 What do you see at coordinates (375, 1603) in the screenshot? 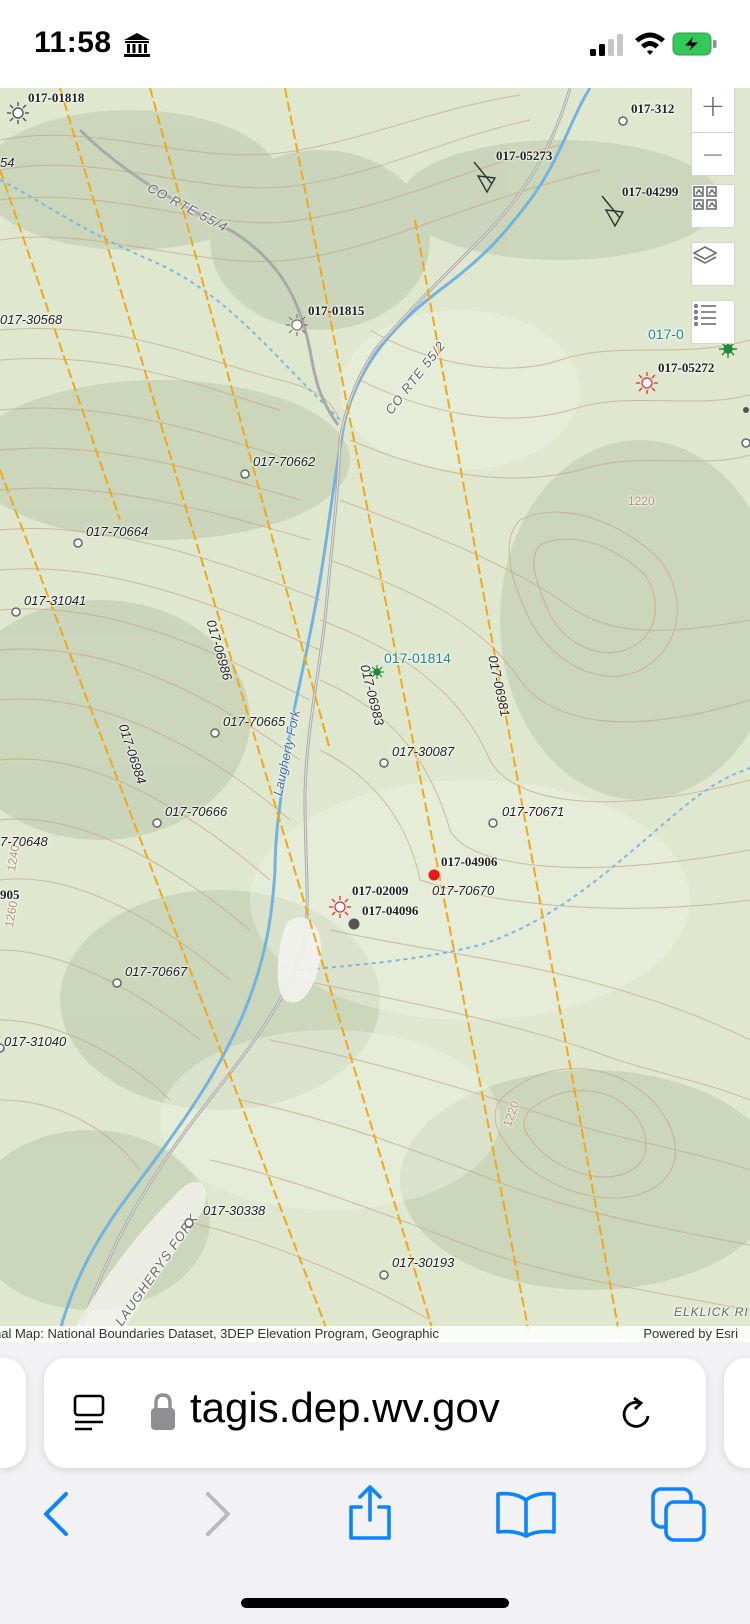
I see `home-indicator` at bounding box center [375, 1603].